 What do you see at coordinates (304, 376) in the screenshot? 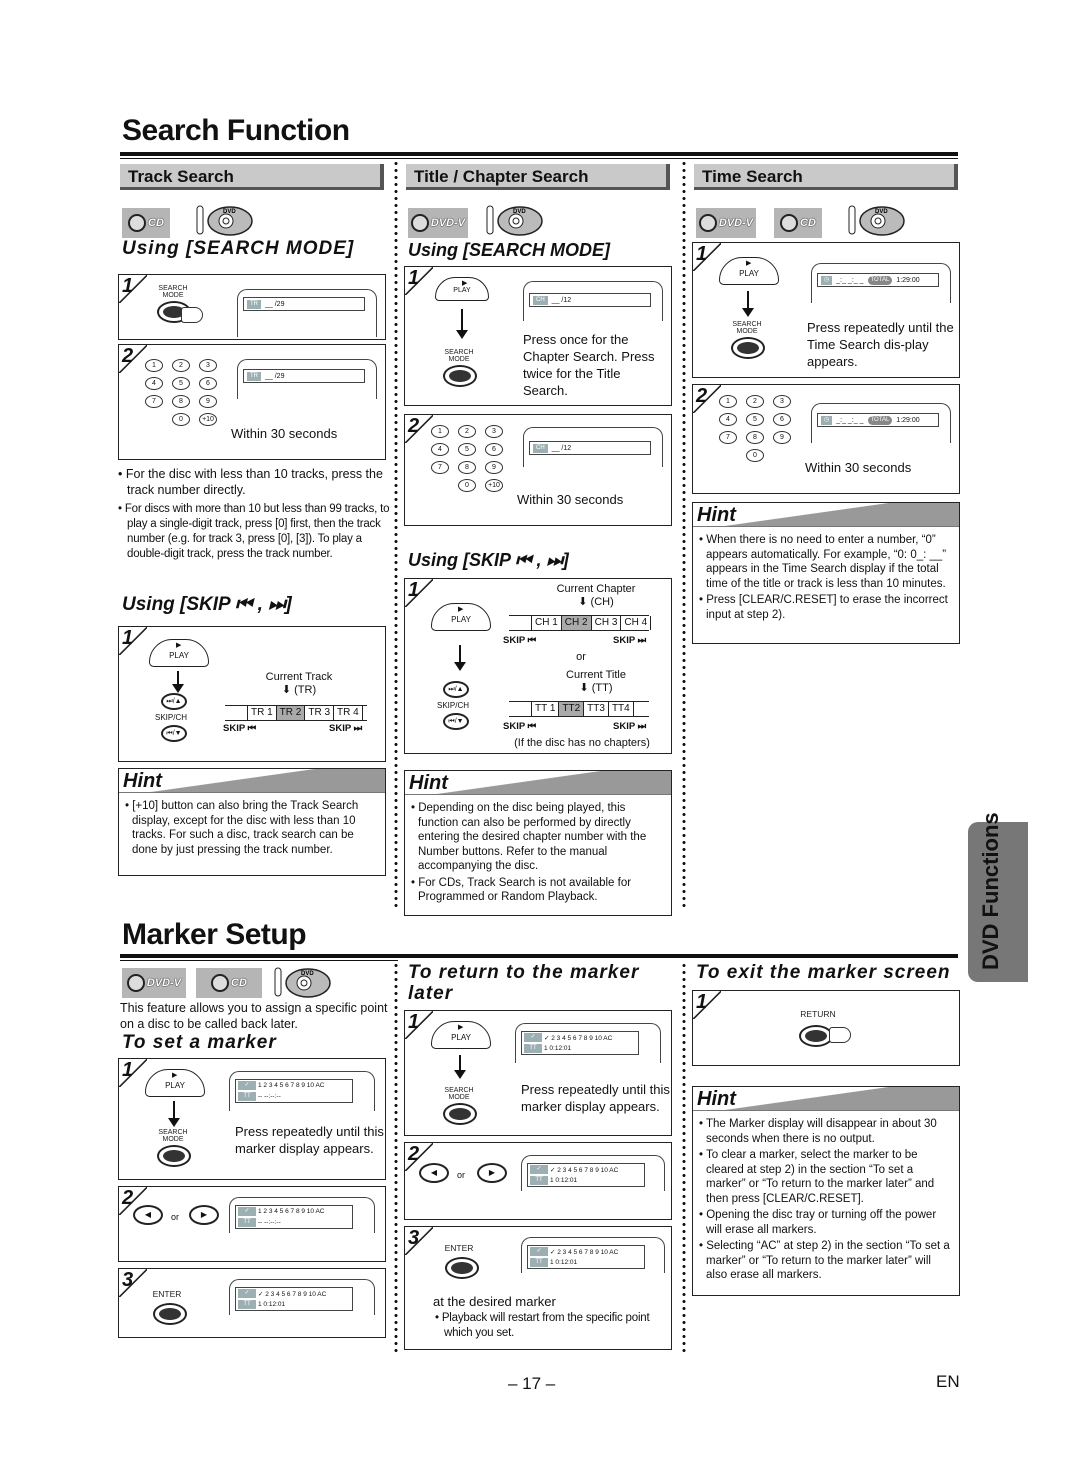
I see `track-osd: TR __ /29` at bounding box center [304, 376].